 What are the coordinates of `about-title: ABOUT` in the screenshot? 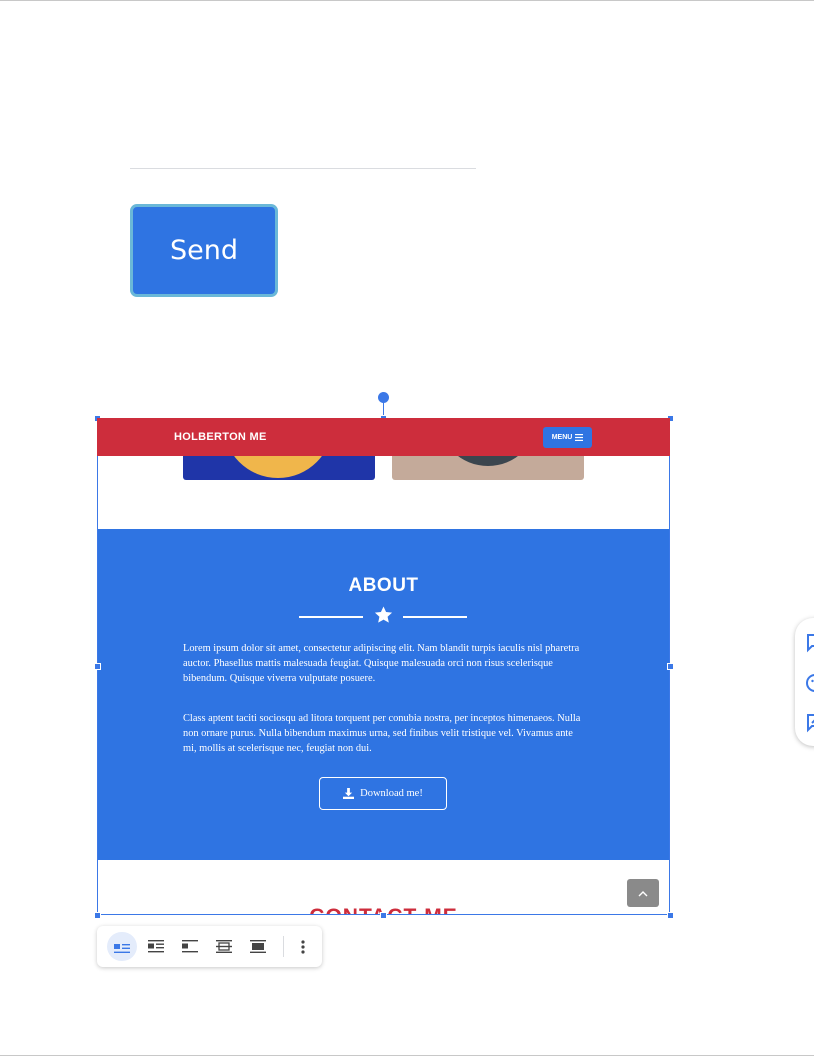 It's located at (383, 585).